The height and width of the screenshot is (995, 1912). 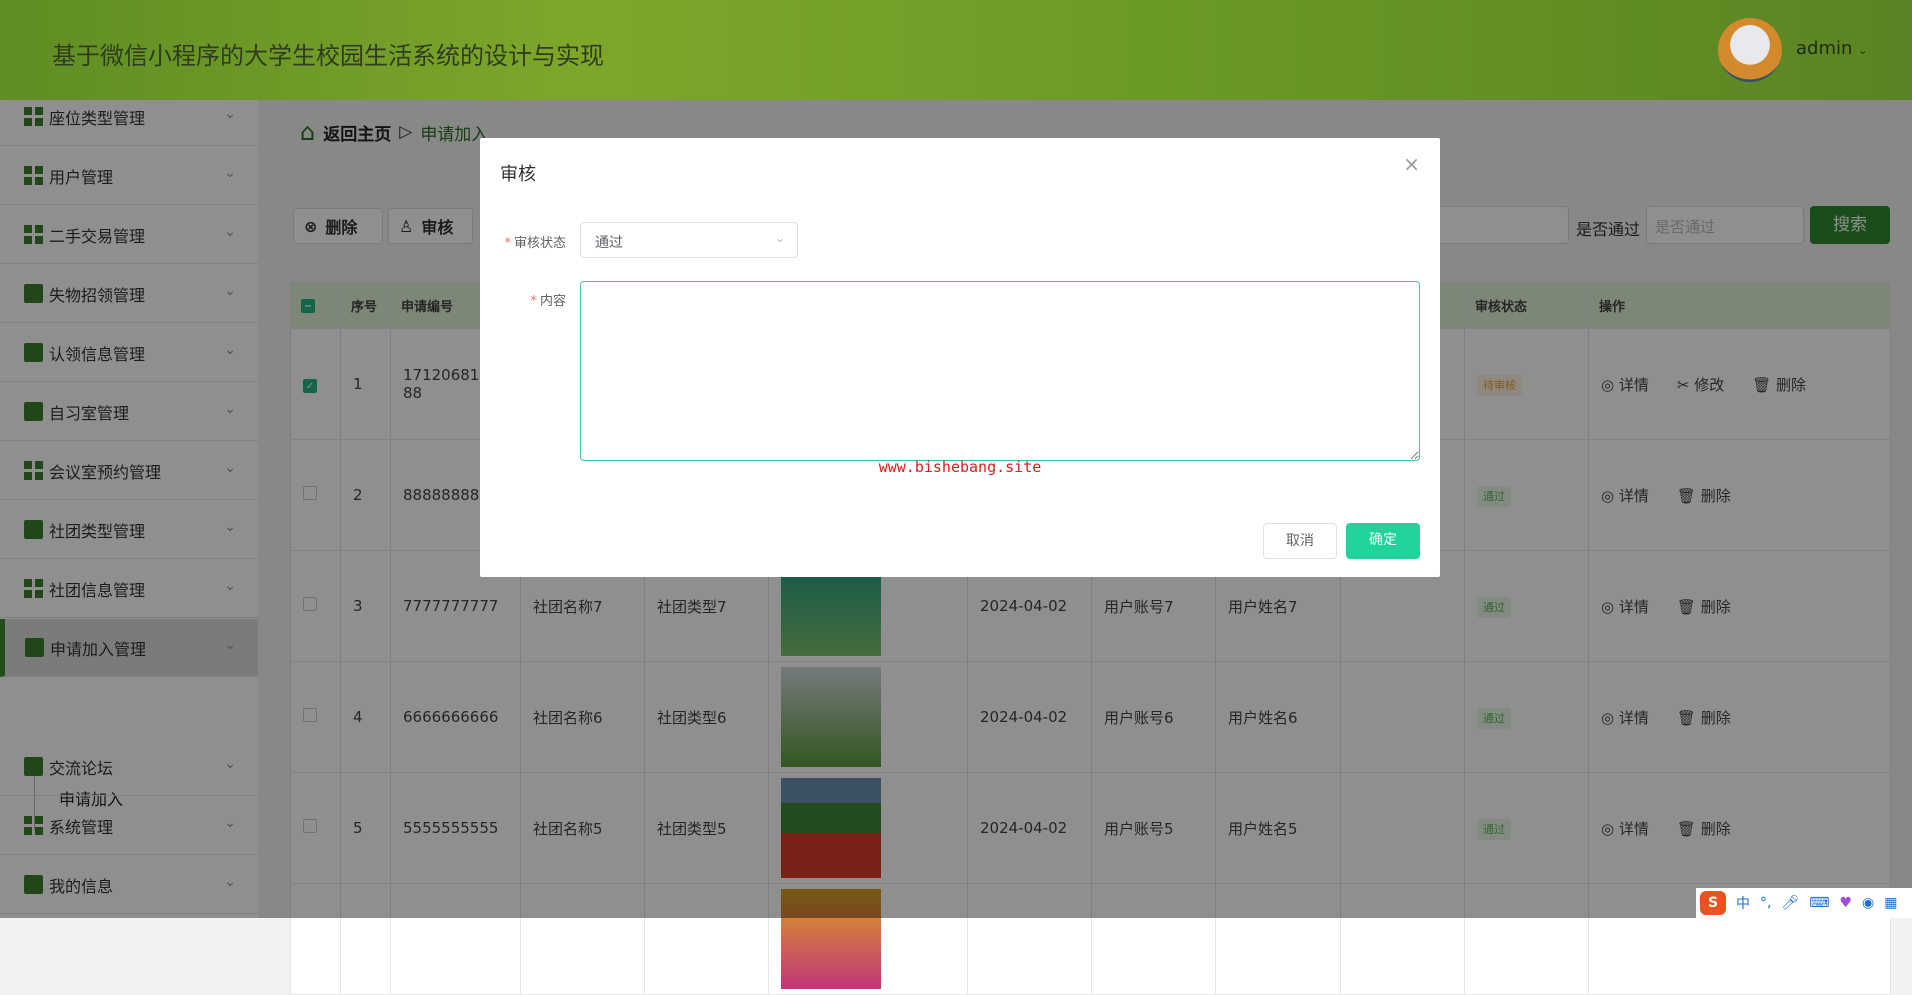 I want to click on sogou-logo-icon: S, so click(x=1713, y=903).